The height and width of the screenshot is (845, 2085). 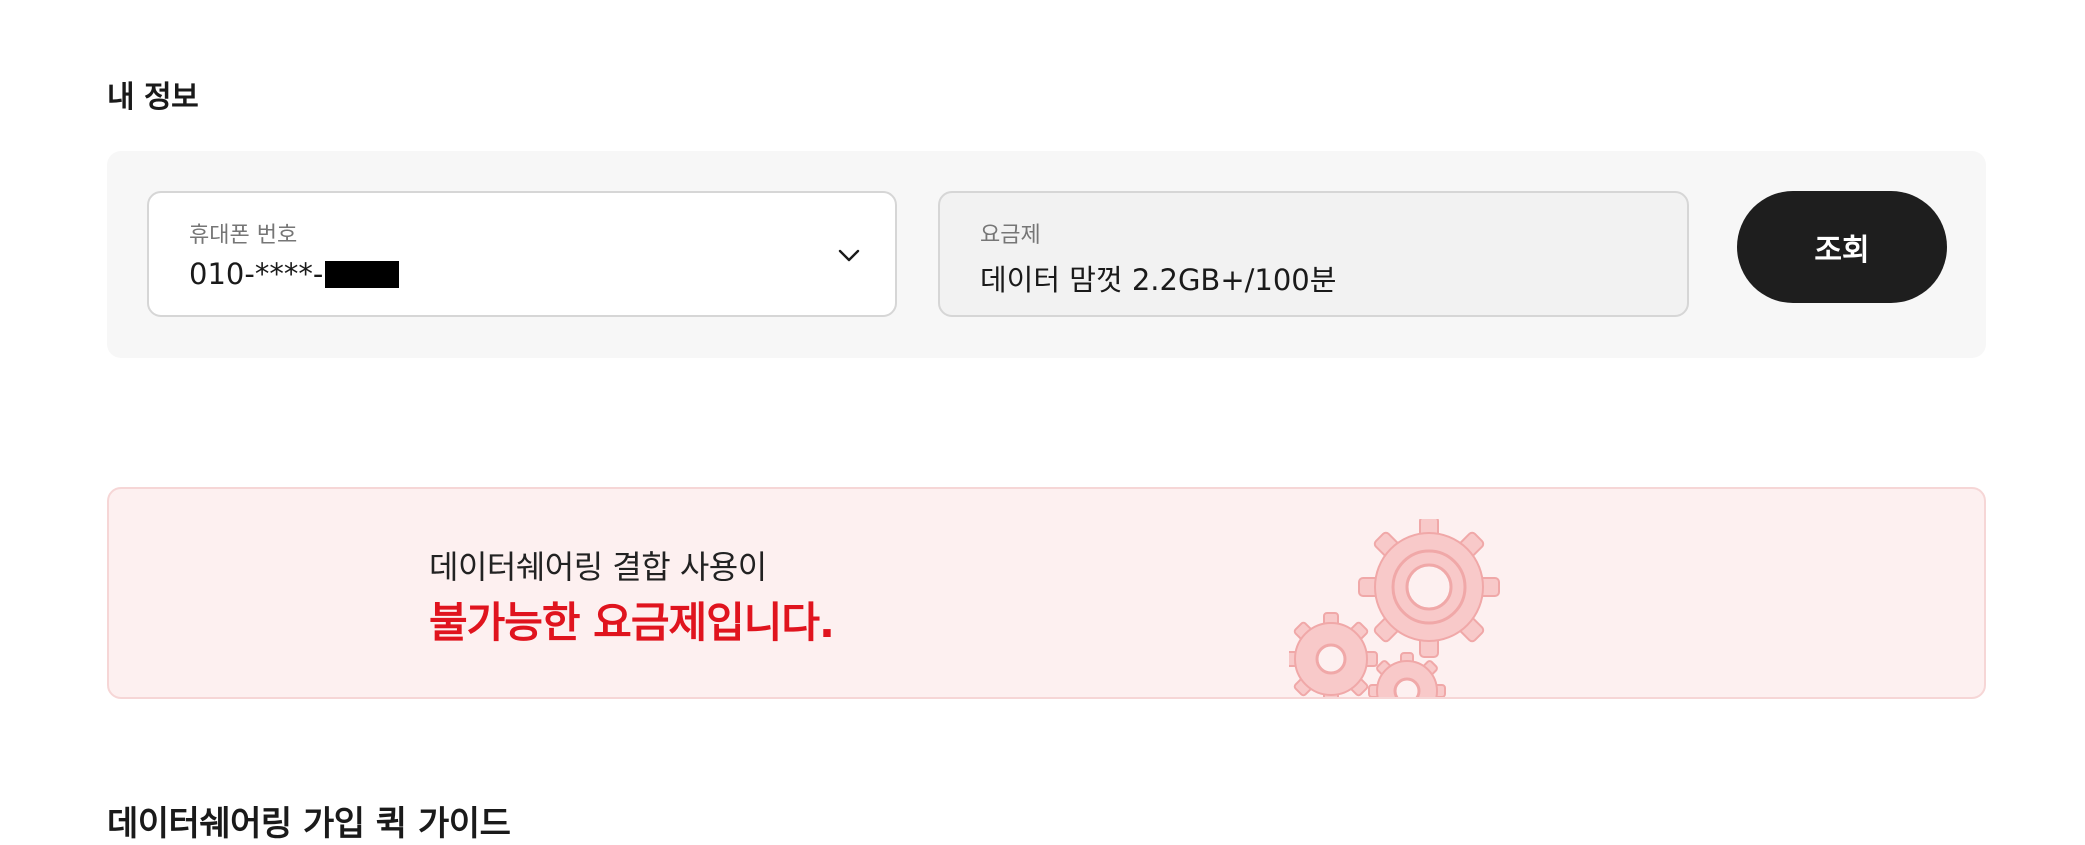 I want to click on plan-field: 요금제 데이터 맘껏 2.2GB+/100분, so click(x=1313, y=254).